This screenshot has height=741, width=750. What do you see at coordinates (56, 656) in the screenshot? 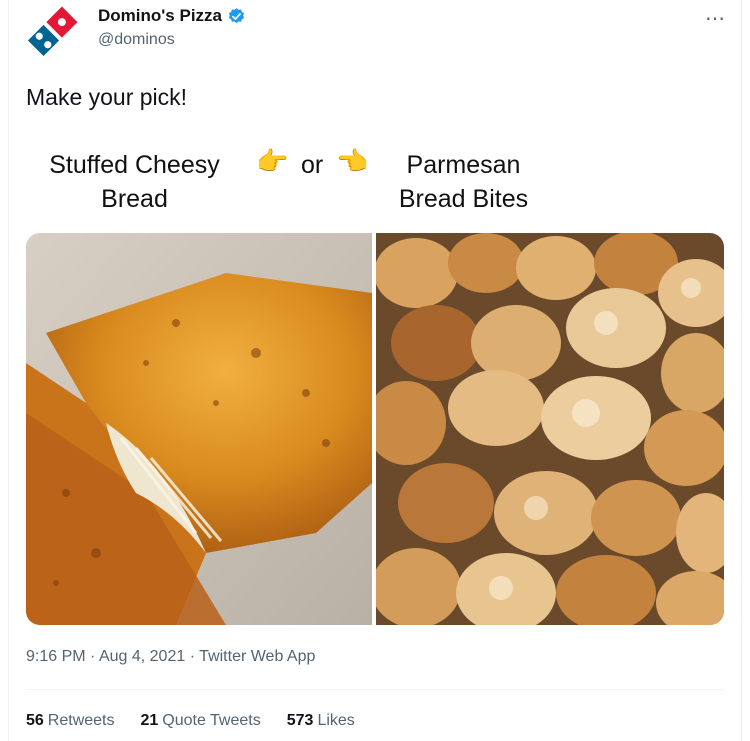
I see `tweet-time: 9:16 PM` at bounding box center [56, 656].